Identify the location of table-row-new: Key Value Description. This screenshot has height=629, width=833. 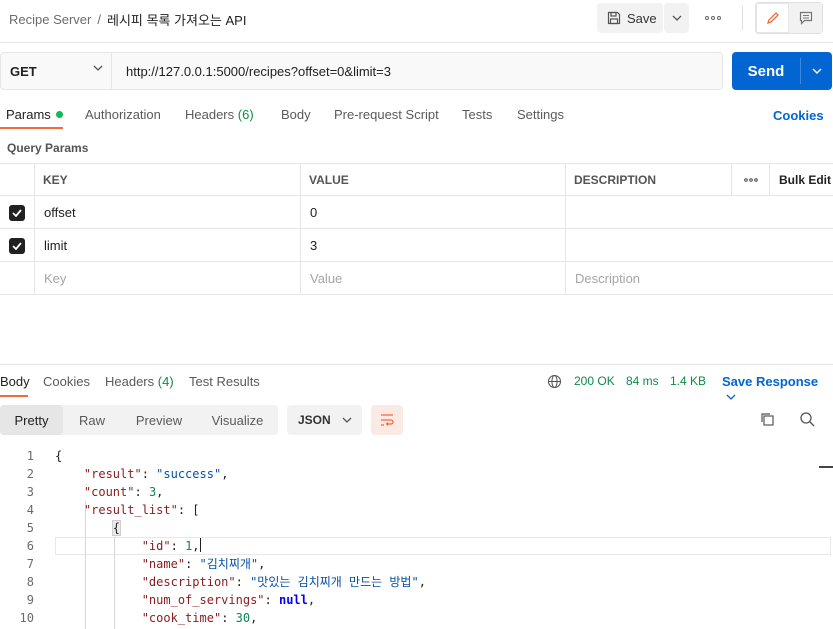
(416, 278).